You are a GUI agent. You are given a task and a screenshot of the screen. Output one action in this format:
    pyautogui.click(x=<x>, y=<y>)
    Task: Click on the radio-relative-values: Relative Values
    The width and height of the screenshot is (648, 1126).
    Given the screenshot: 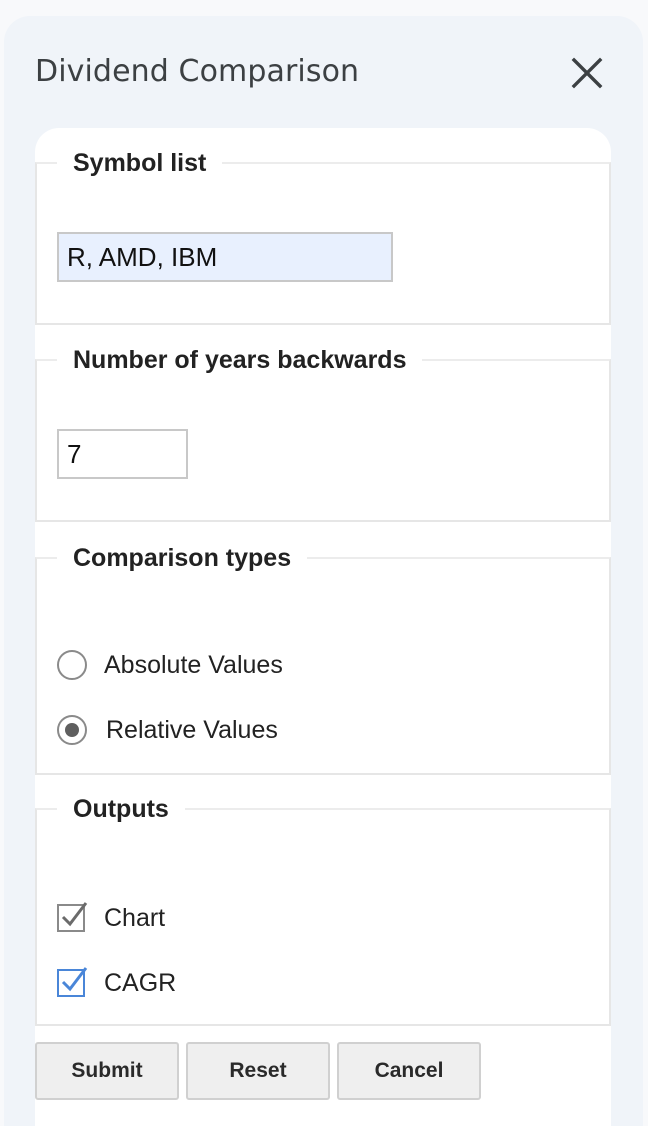 What is the action you would take?
    pyautogui.click(x=167, y=730)
    